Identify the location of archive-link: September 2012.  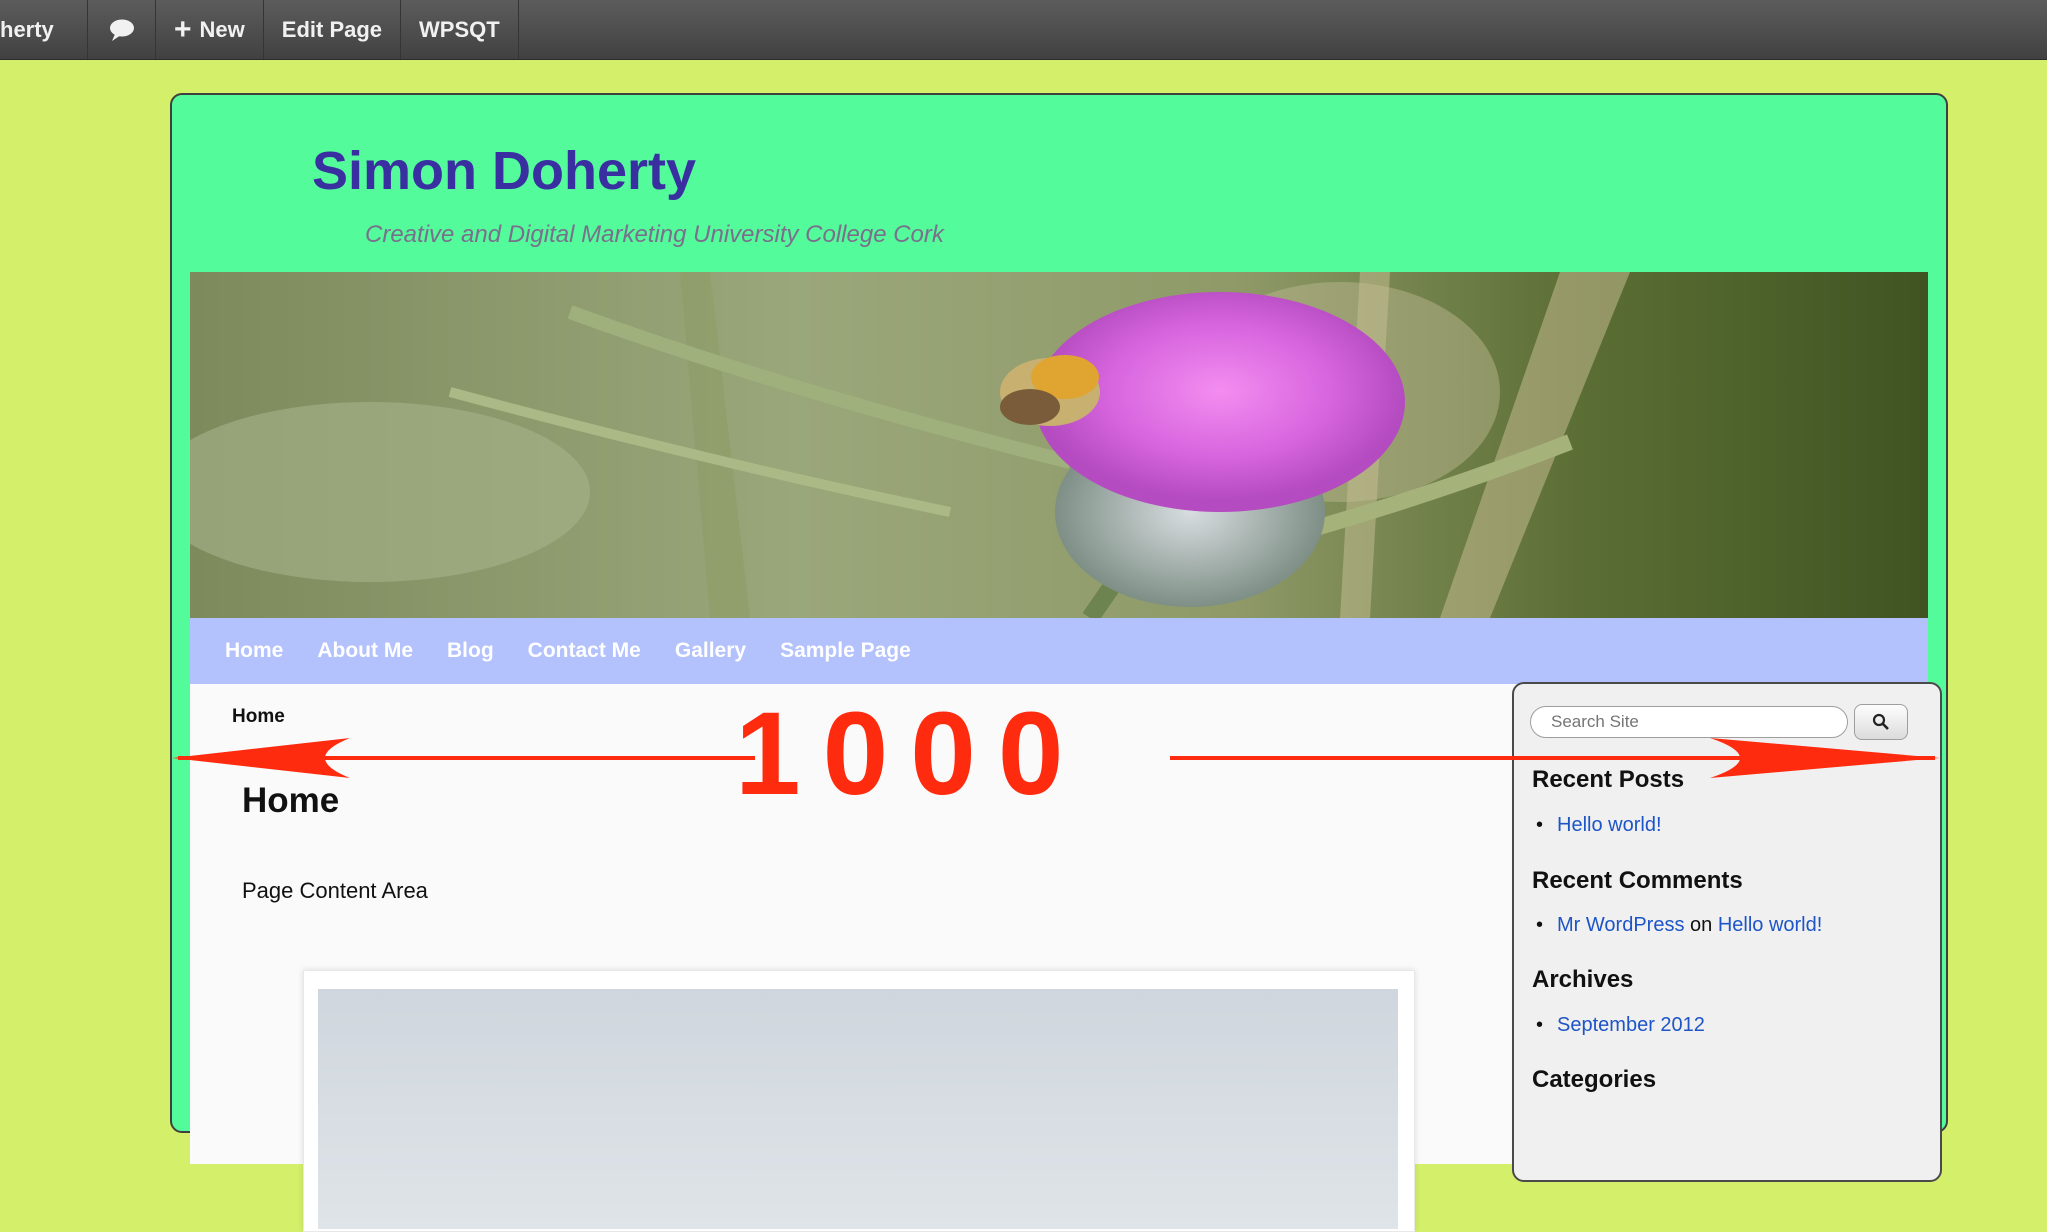
(1631, 1025).